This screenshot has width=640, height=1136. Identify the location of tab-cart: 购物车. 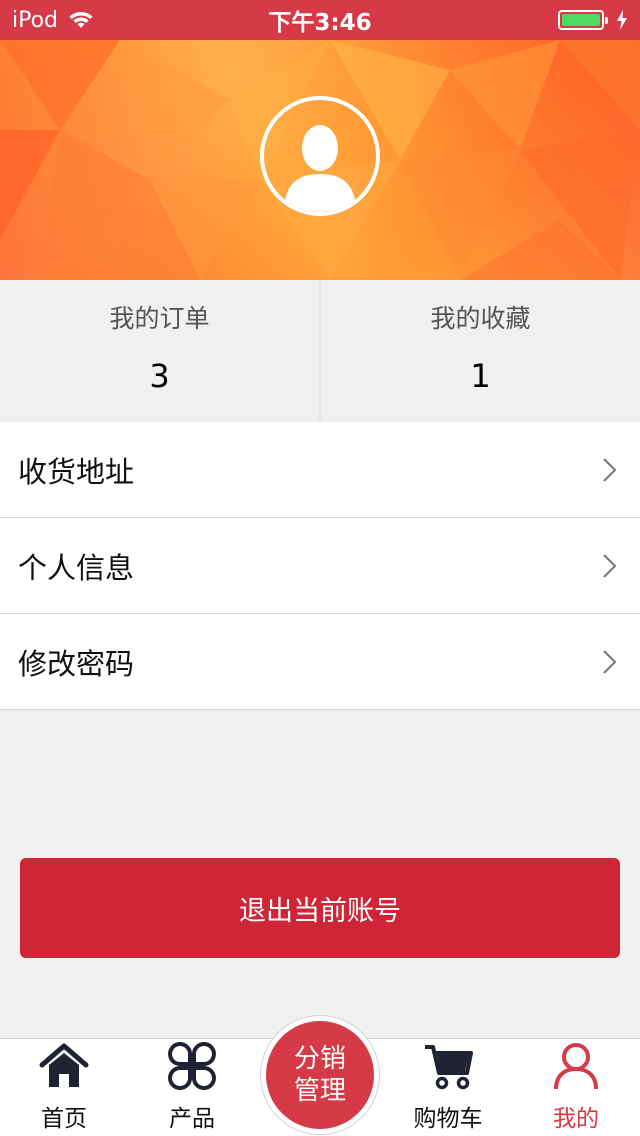
(448, 1087).